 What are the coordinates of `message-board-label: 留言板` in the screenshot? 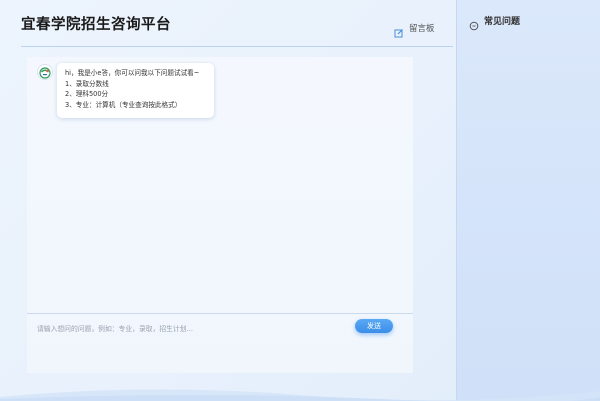 It's located at (422, 29).